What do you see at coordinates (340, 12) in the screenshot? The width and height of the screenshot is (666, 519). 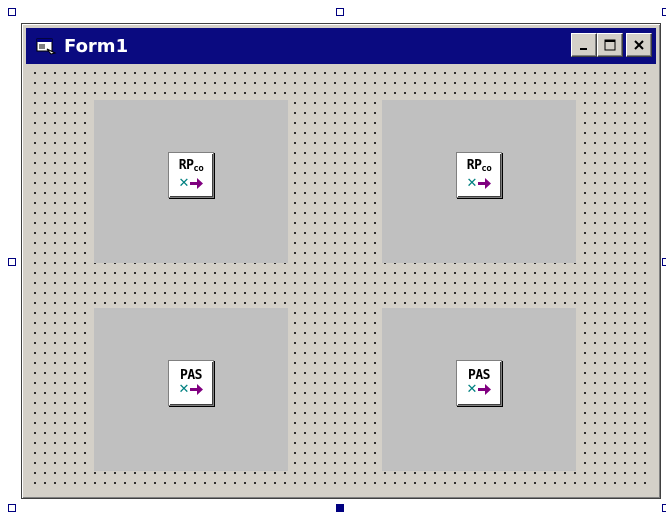 I see `resize-handle-top-center` at bounding box center [340, 12].